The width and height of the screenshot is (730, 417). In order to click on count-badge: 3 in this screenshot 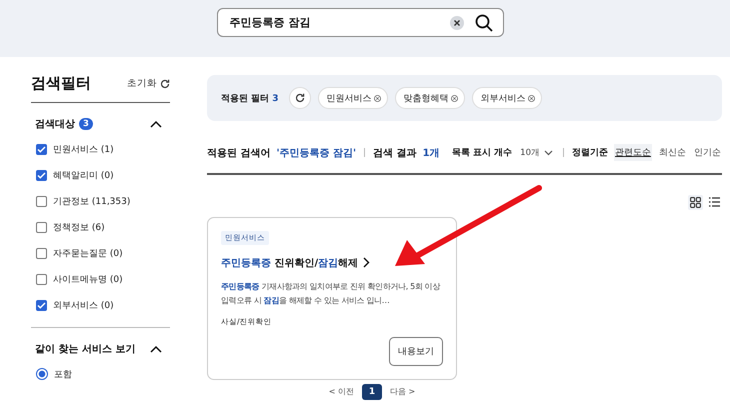, I will do `click(86, 124)`.